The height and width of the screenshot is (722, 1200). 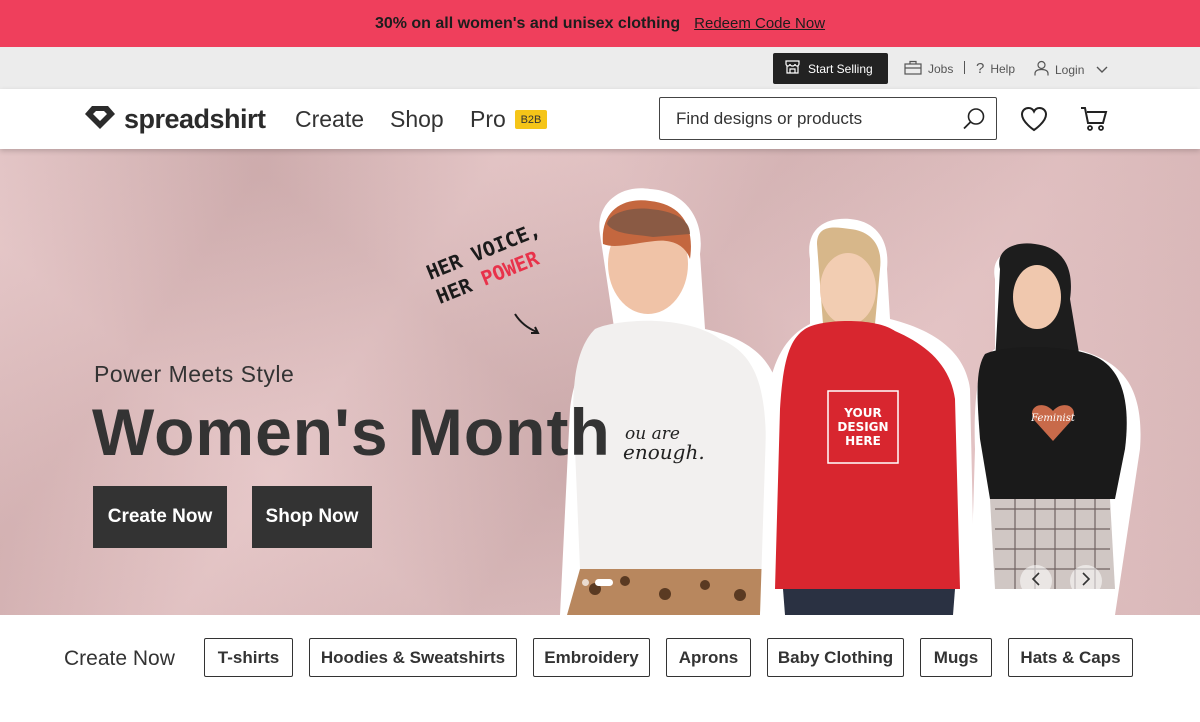 What do you see at coordinates (980, 68) in the screenshot?
I see `question-icon: ?` at bounding box center [980, 68].